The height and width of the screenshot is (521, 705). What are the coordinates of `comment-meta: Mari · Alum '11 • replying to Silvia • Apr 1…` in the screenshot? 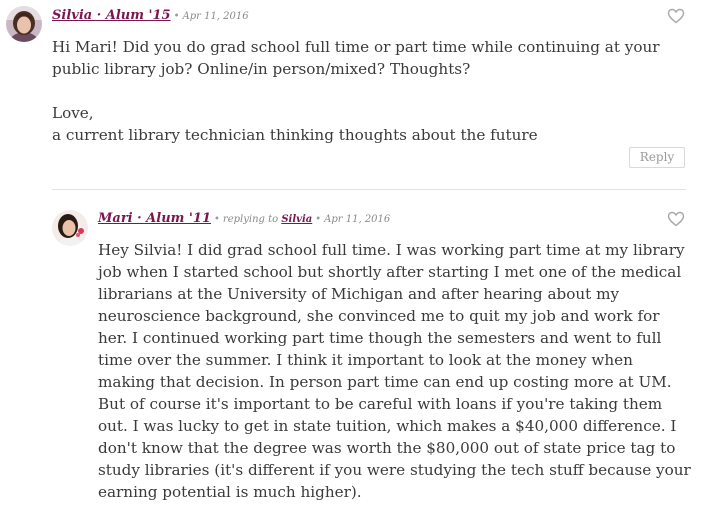 It's located at (244, 218).